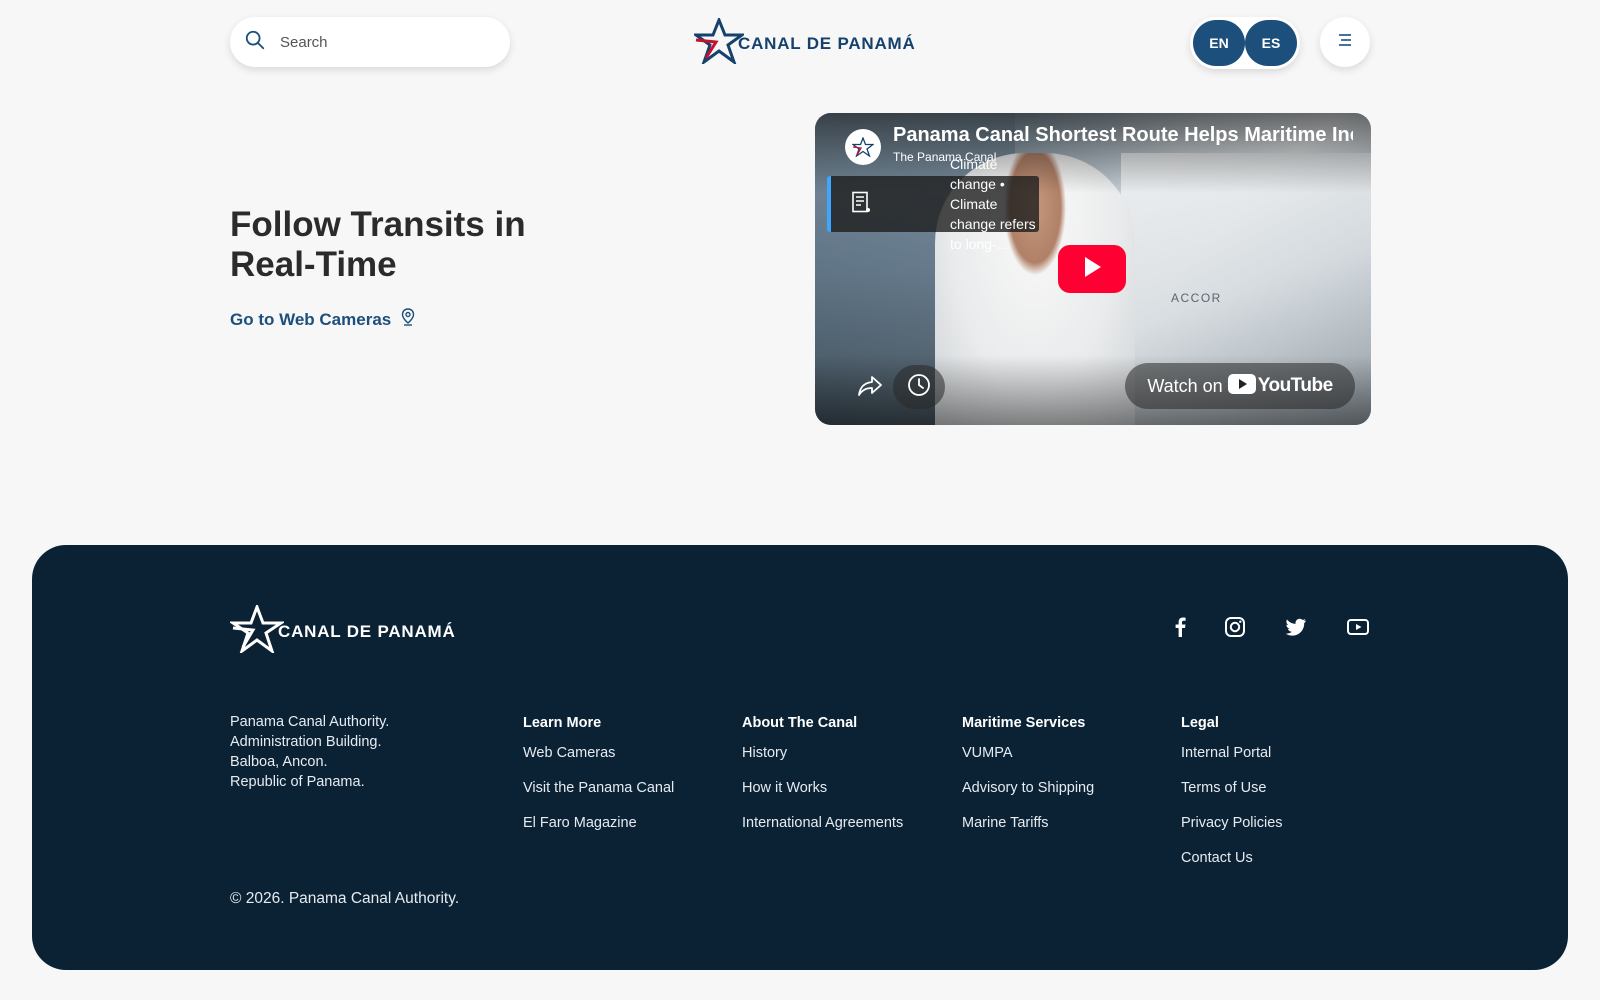  I want to click on youtube-wordmark: YouTube, so click(1295, 385).